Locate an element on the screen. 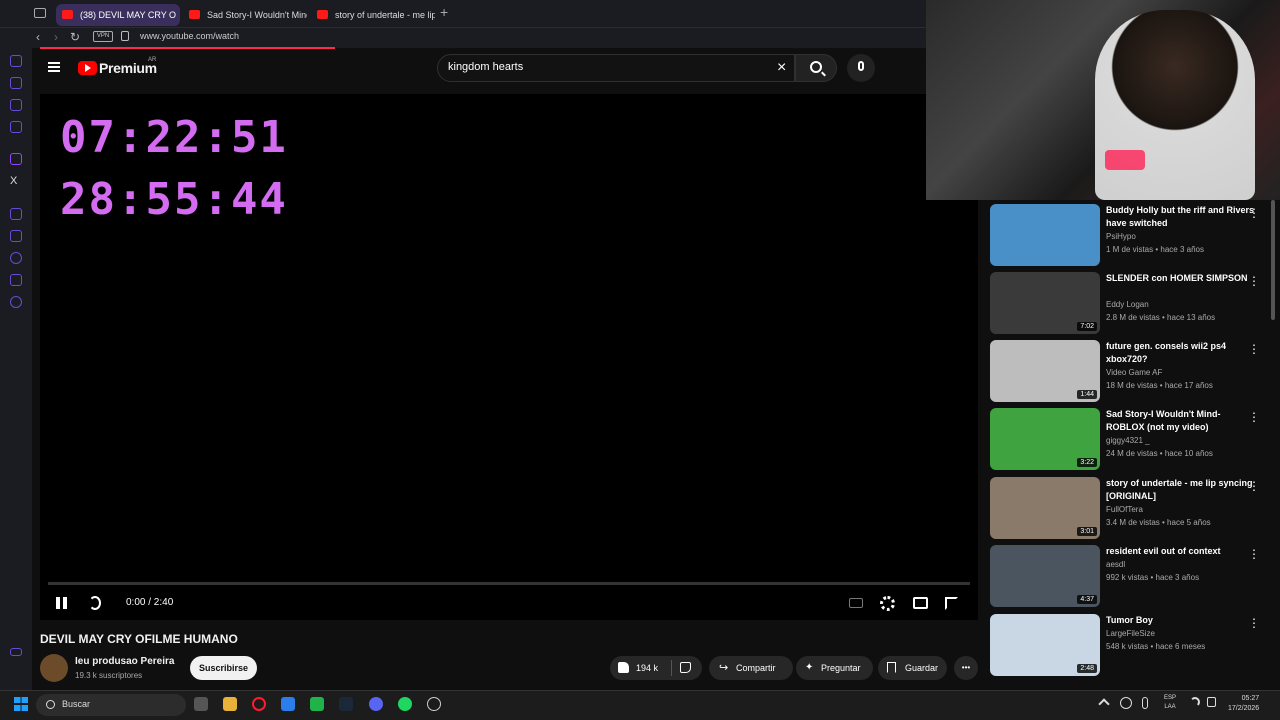 The width and height of the screenshot is (1280, 720). theater-mode-icon is located at coordinates (920, 603).